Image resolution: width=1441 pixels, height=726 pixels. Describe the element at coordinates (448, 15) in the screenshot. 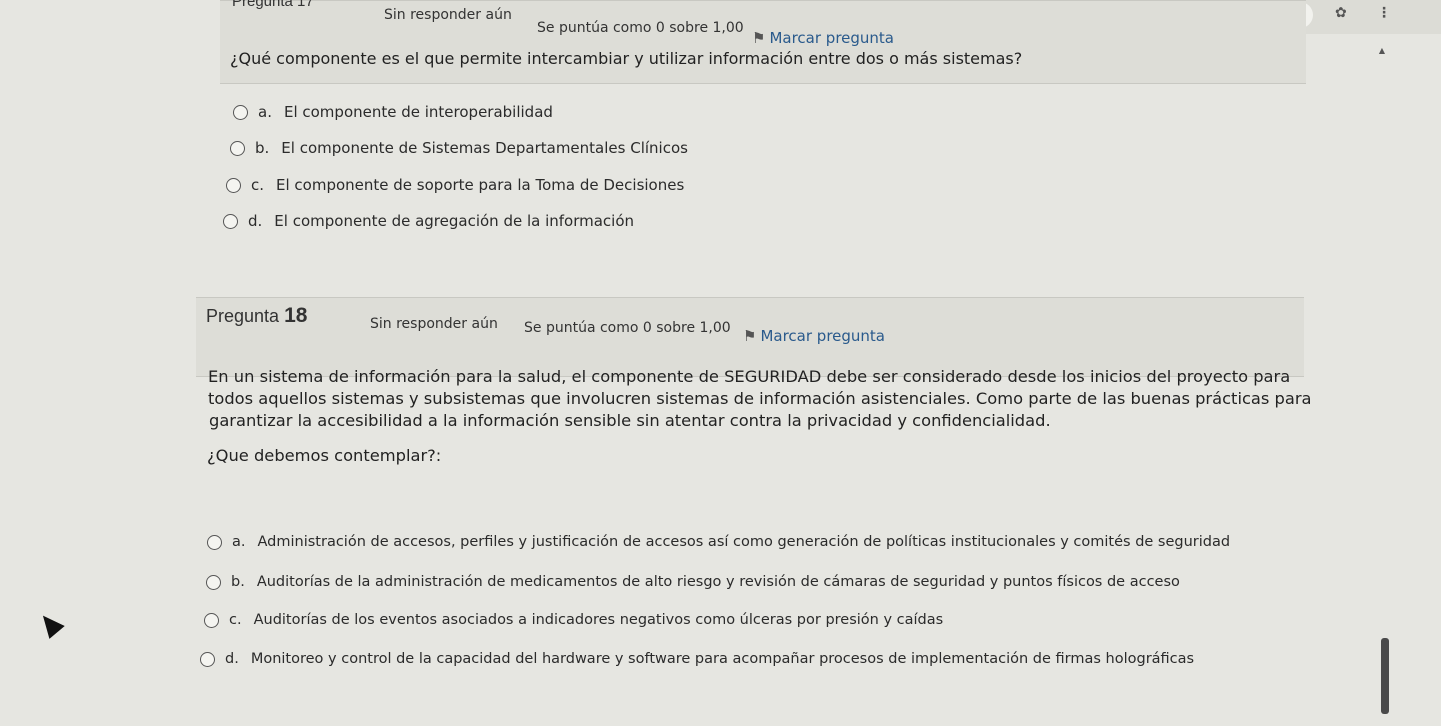

I see `question-17-status: Sin responder aún` at that location.